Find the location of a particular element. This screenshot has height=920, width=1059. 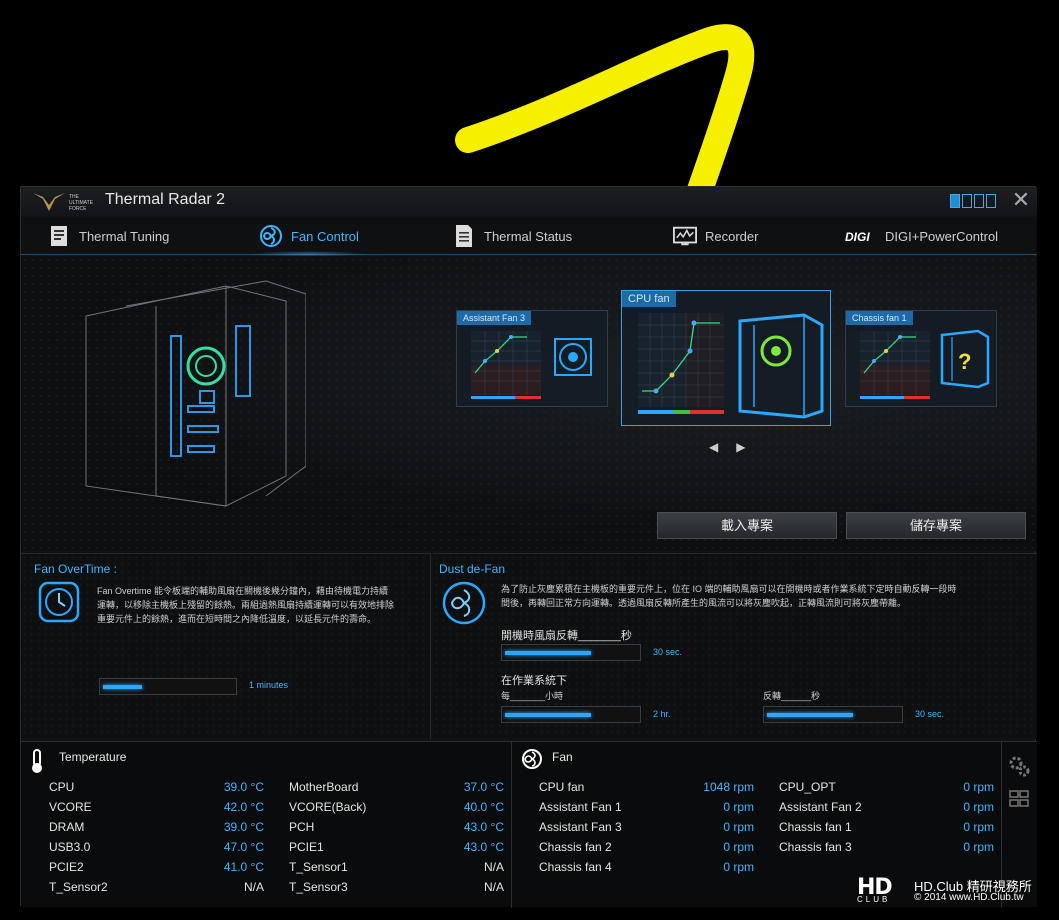

sensor-label: Chassis fan 1 is located at coordinates (815, 827).